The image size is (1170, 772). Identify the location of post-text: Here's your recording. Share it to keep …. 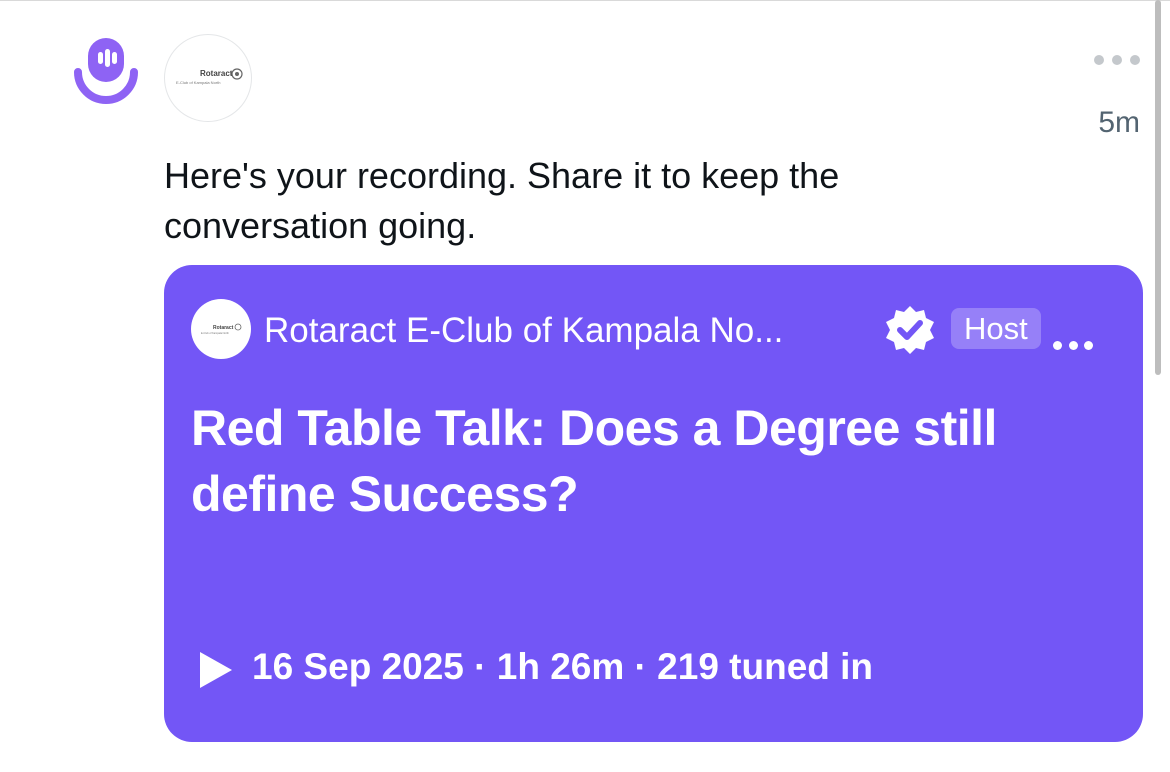
(502, 200).